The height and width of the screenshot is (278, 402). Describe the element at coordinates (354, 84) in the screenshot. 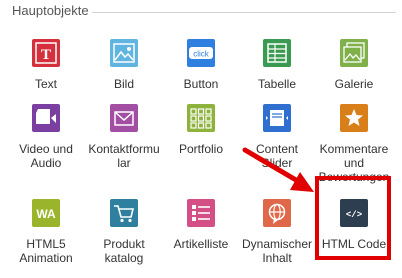

I see `tile-label: Galerie` at that location.